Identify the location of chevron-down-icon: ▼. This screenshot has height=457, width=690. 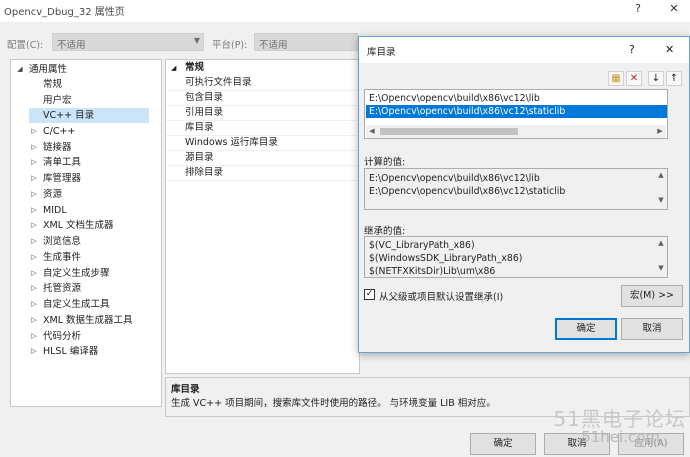
(196, 40).